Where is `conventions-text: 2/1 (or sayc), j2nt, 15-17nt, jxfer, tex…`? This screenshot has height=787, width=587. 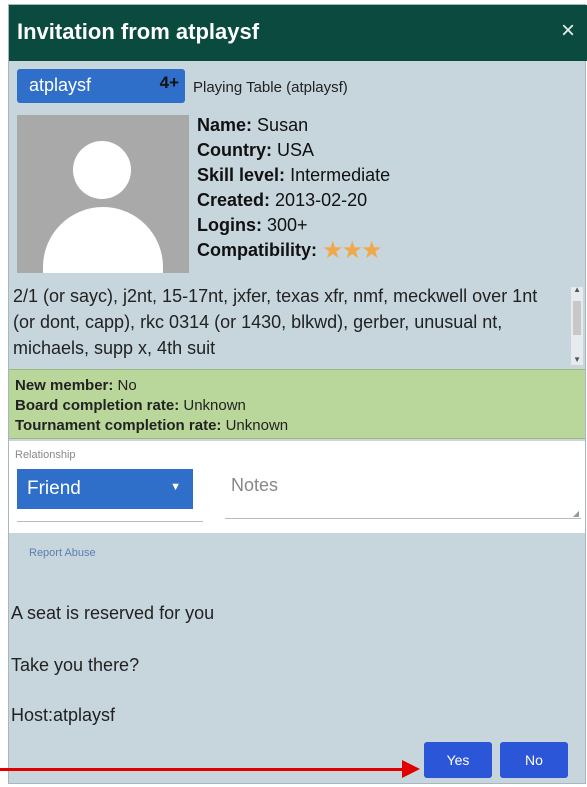
conventions-text: 2/1 (or sayc), j2nt, 15-17nt, jxfer, tex… is located at coordinates (275, 322).